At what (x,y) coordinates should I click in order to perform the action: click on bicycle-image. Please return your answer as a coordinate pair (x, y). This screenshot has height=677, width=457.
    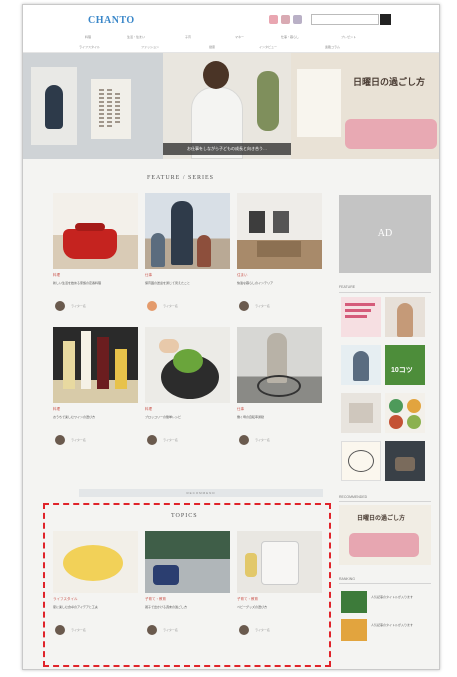
    Looking at the image, I should click on (279, 386).